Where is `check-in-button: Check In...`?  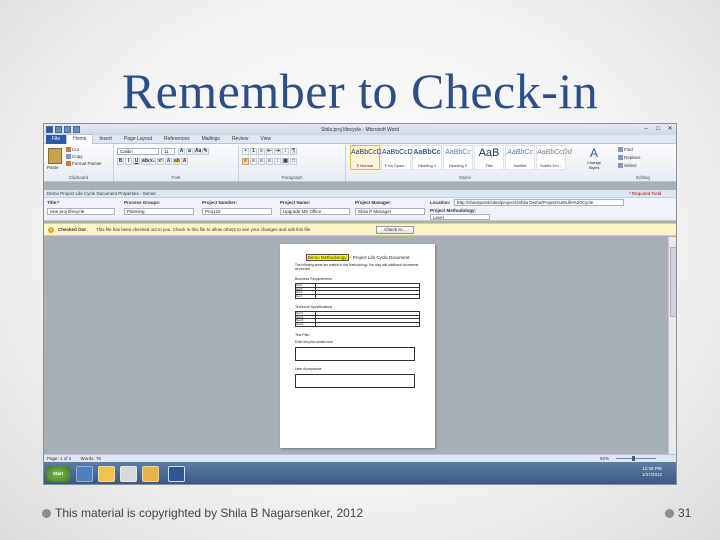 check-in-button: Check In... is located at coordinates (395, 230).